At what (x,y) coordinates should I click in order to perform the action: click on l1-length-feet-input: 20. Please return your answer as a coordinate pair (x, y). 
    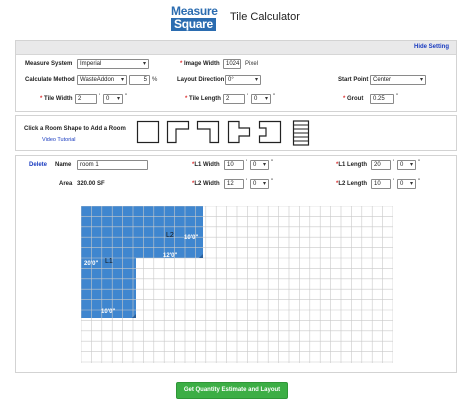
    Looking at the image, I should click on (381, 165).